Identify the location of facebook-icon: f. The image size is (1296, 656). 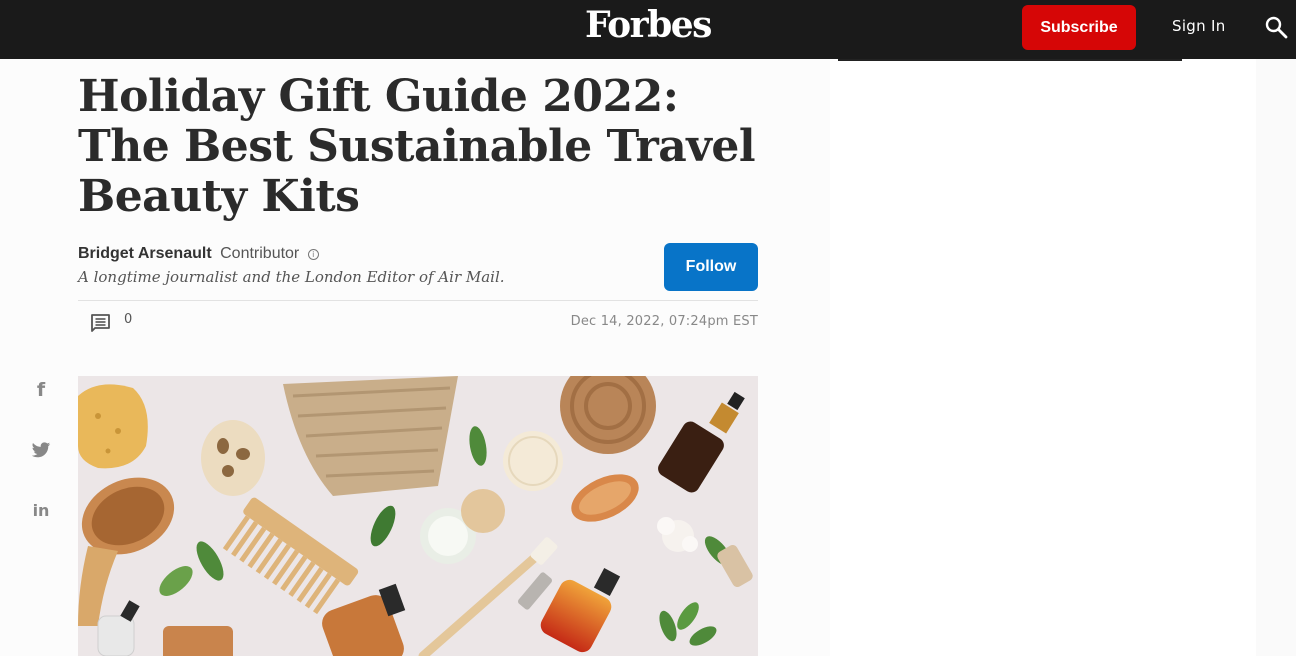
(41, 390).